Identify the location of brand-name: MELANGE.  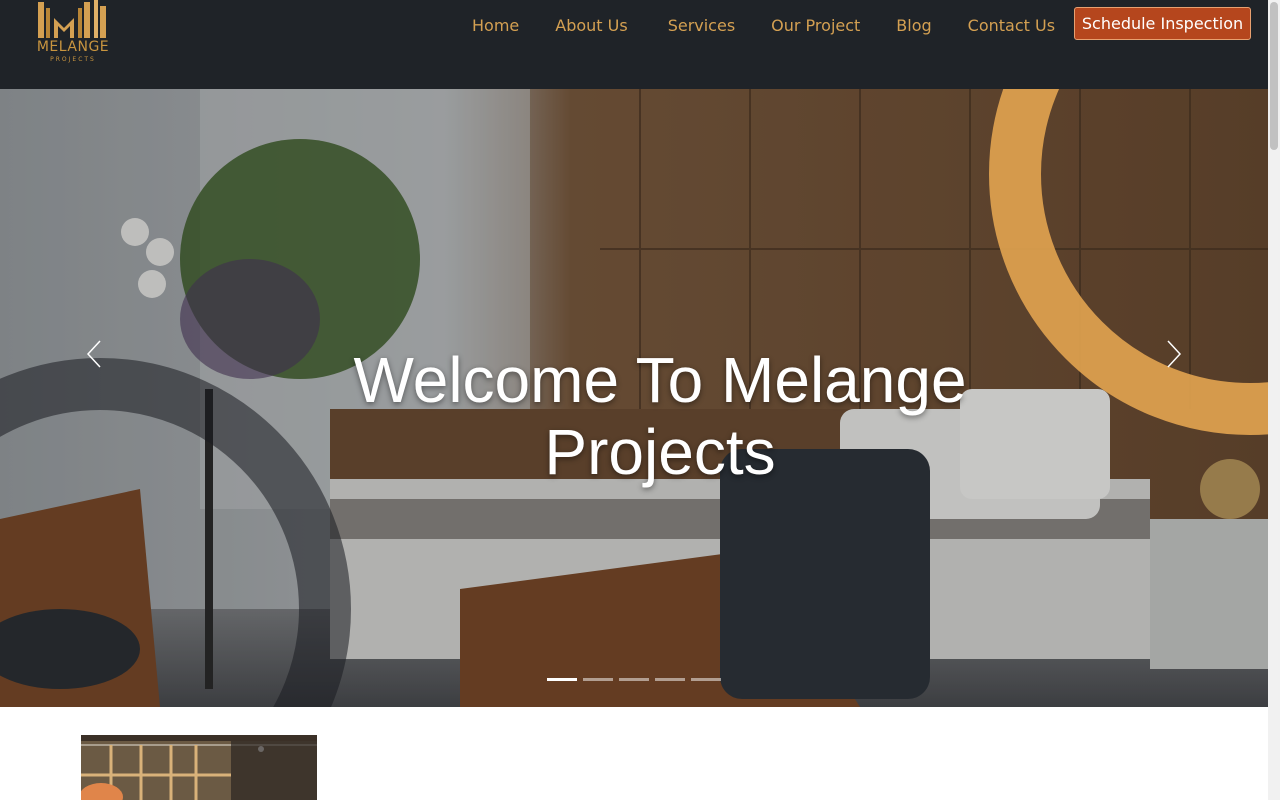
(73, 47).